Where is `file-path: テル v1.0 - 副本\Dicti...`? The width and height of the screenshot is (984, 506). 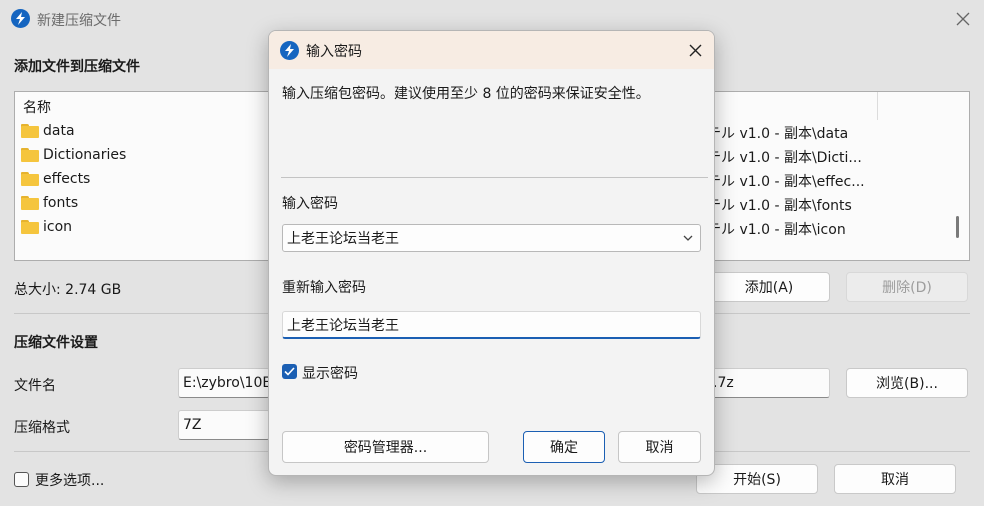 file-path: テル v1.0 - 副本\Dicti... is located at coordinates (784, 158).